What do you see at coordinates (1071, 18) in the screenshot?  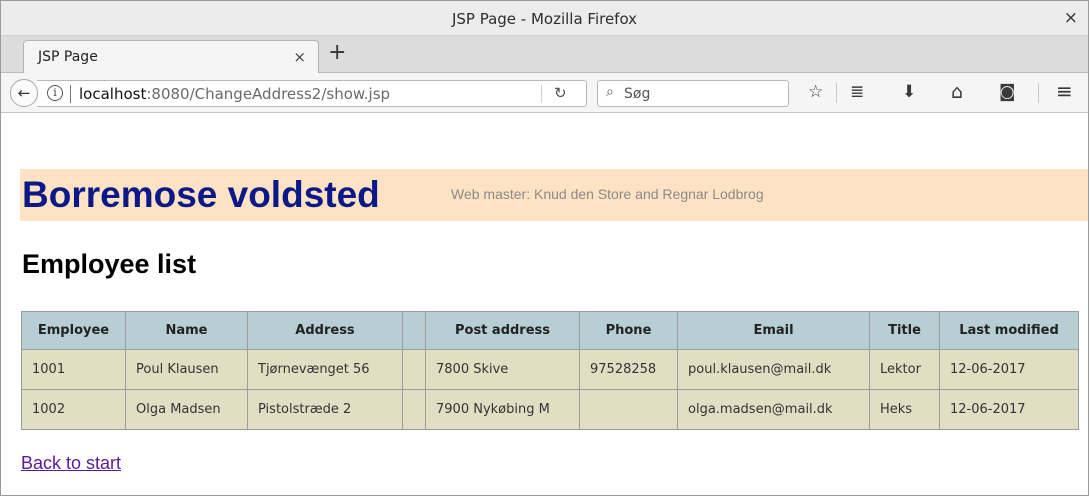 I see `window-close-icon: ×` at bounding box center [1071, 18].